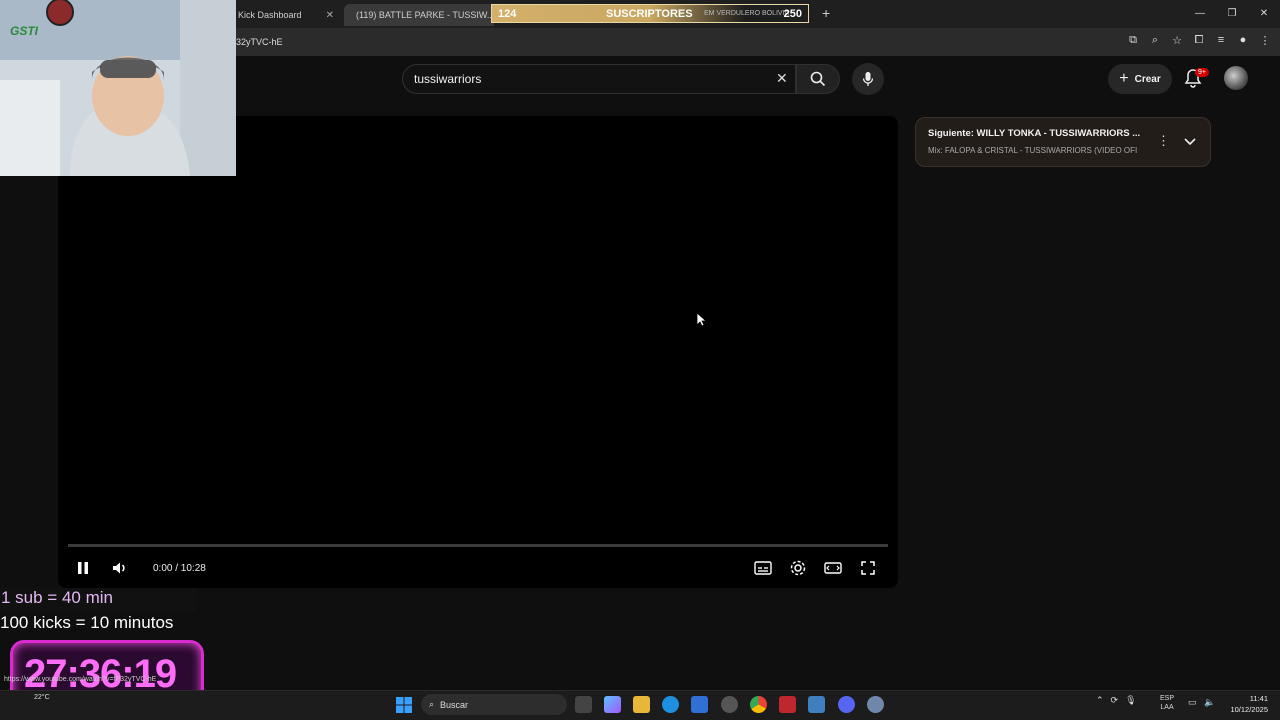 Image resolution: width=1280 pixels, height=720 pixels. What do you see at coordinates (816, 704) in the screenshot?
I see `window-app-icon` at bounding box center [816, 704].